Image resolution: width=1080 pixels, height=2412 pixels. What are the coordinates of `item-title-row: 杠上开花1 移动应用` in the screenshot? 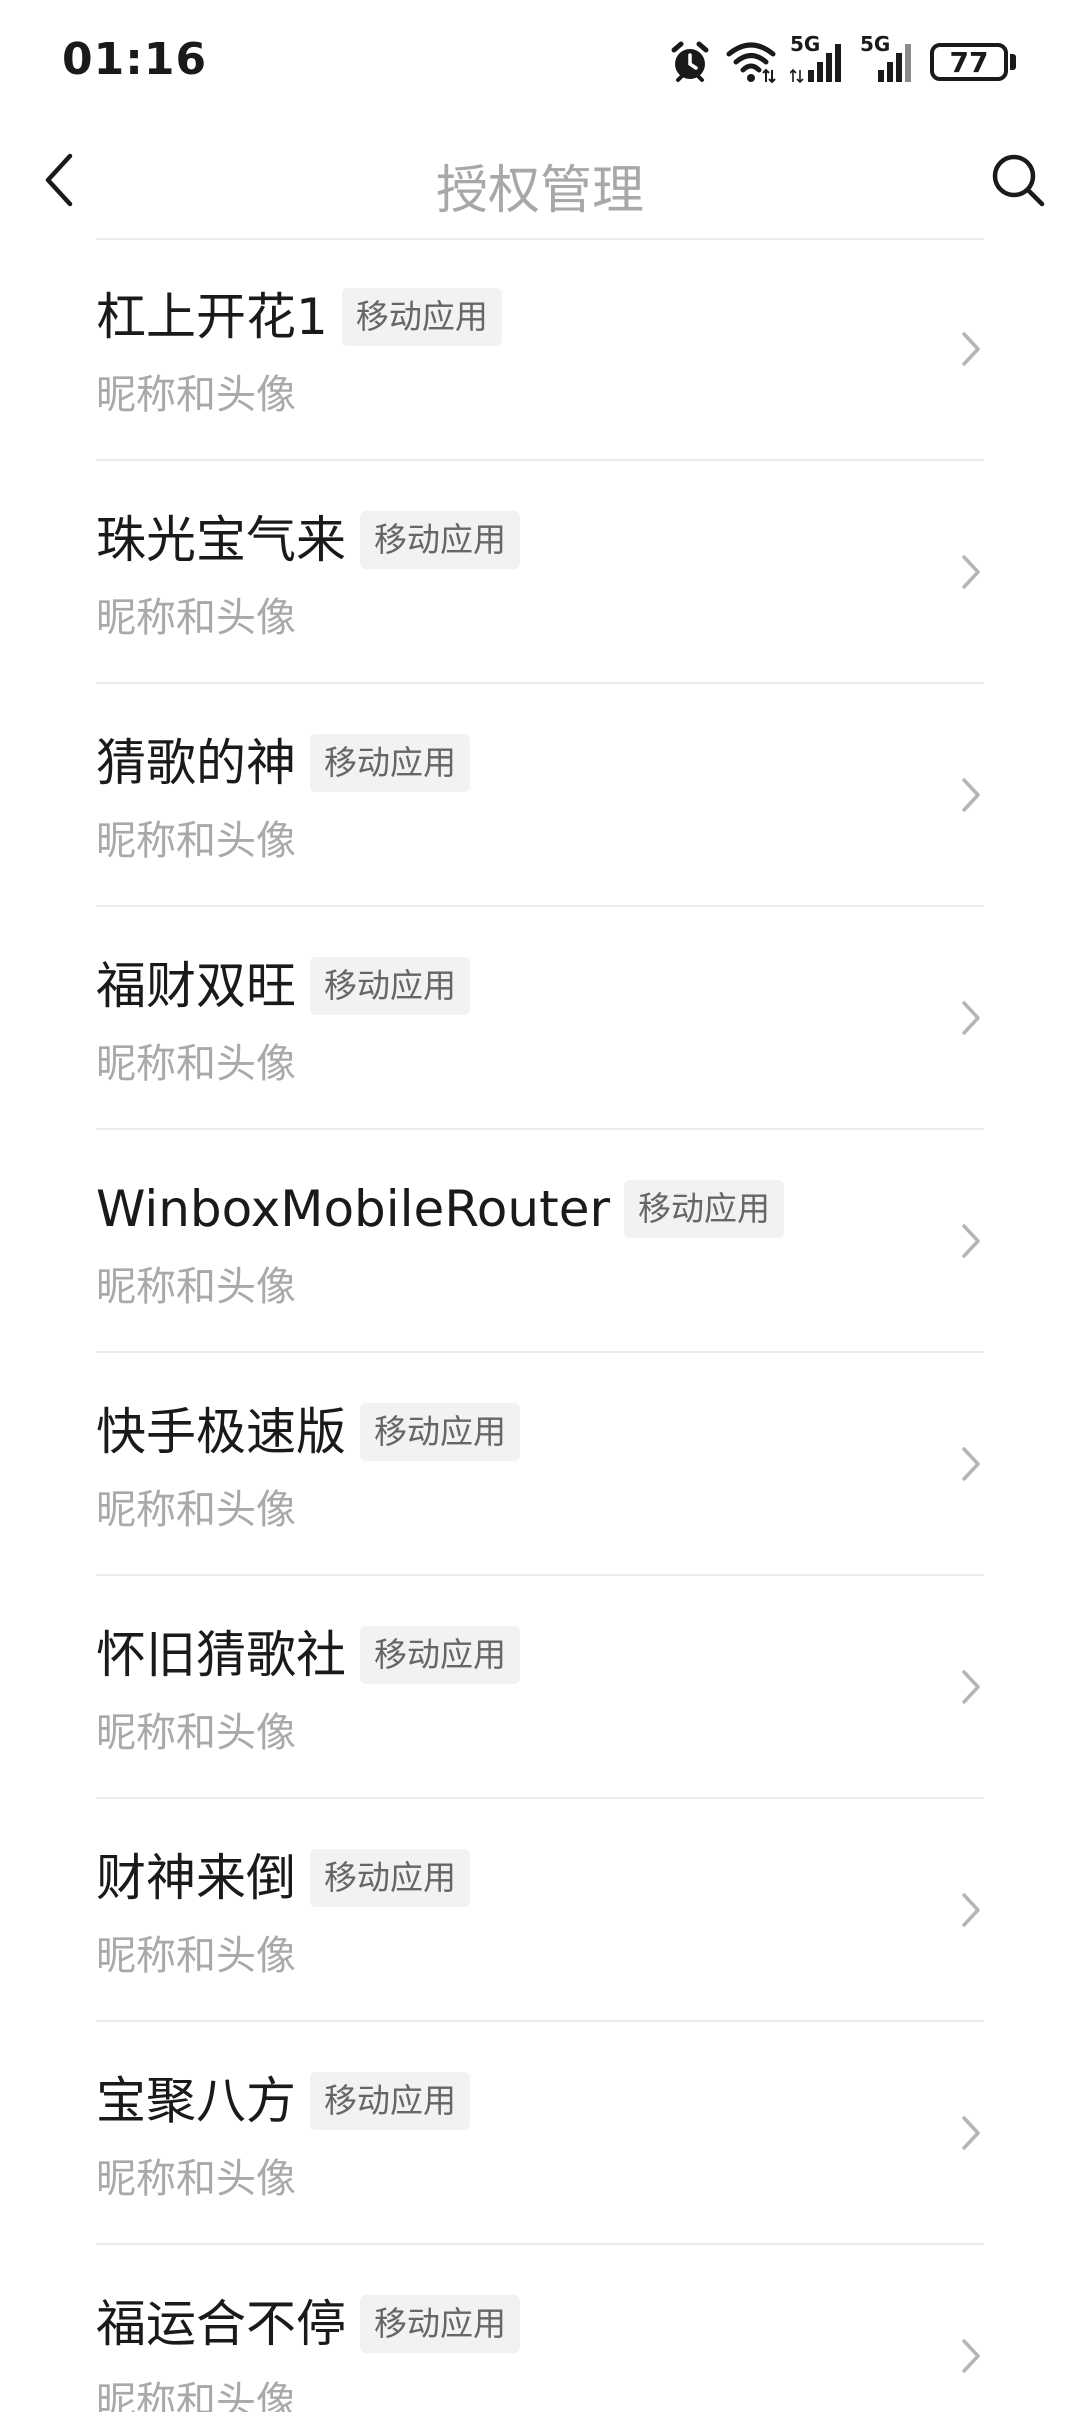 It's located at (299, 317).